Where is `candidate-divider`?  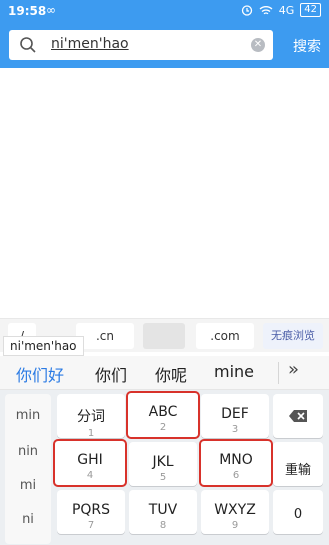
candidate-divider is located at coordinates (278, 373).